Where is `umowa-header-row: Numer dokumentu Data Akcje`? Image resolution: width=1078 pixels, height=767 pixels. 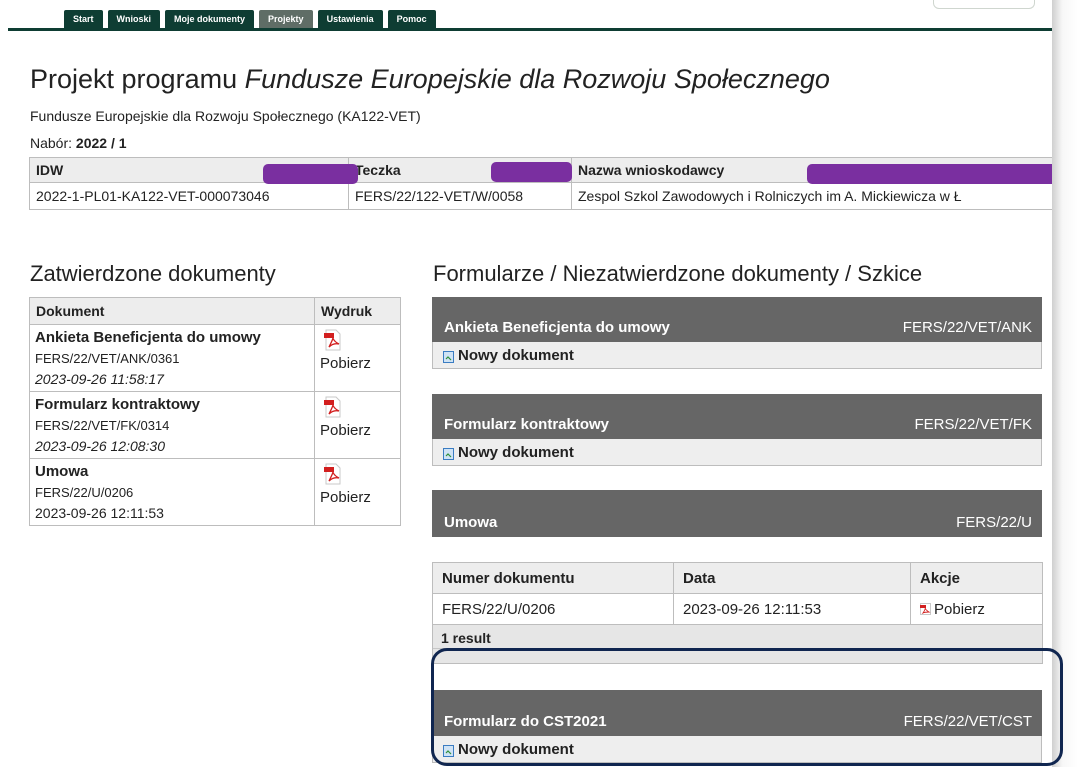 umowa-header-row: Numer dokumentu Data Akcje is located at coordinates (737, 578).